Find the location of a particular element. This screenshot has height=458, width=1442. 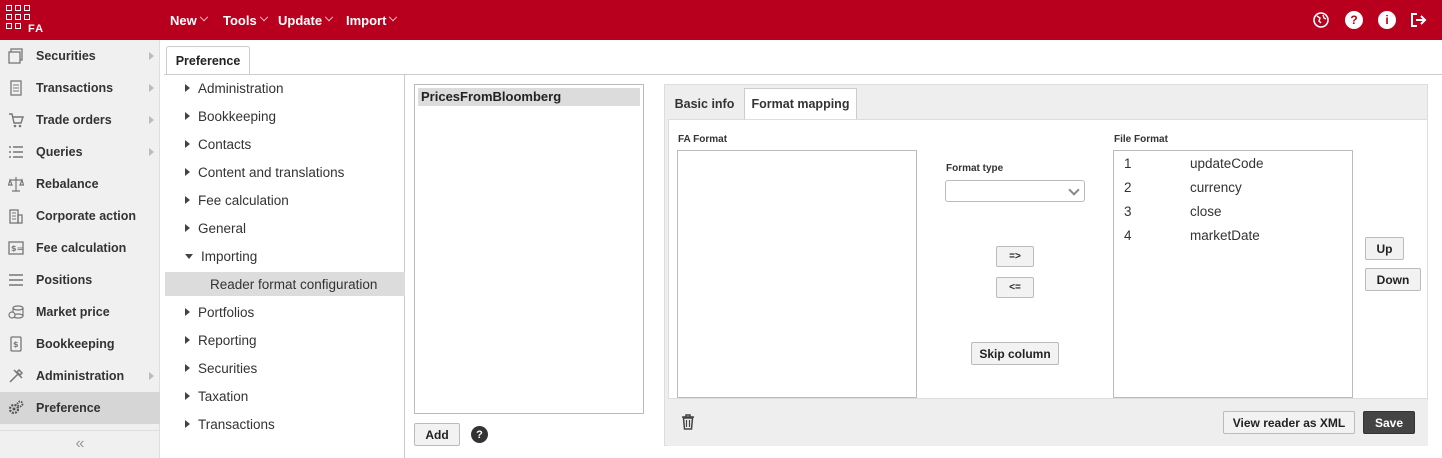

tree-item-label: Administration is located at coordinates (241, 88).